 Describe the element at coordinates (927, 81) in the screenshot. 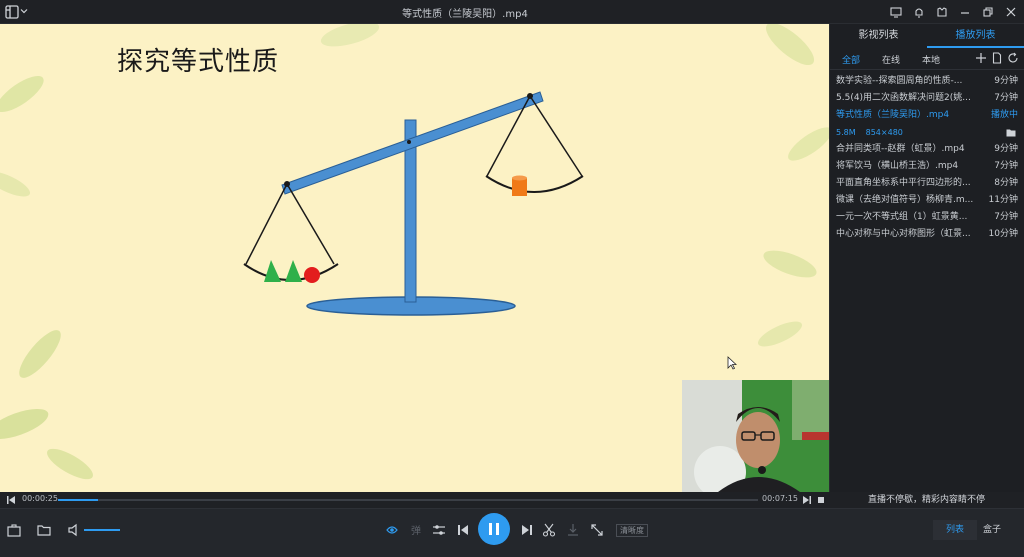

I see `playlist-item: 数学实验--探索圆周角的性质-... 9分钟` at that location.